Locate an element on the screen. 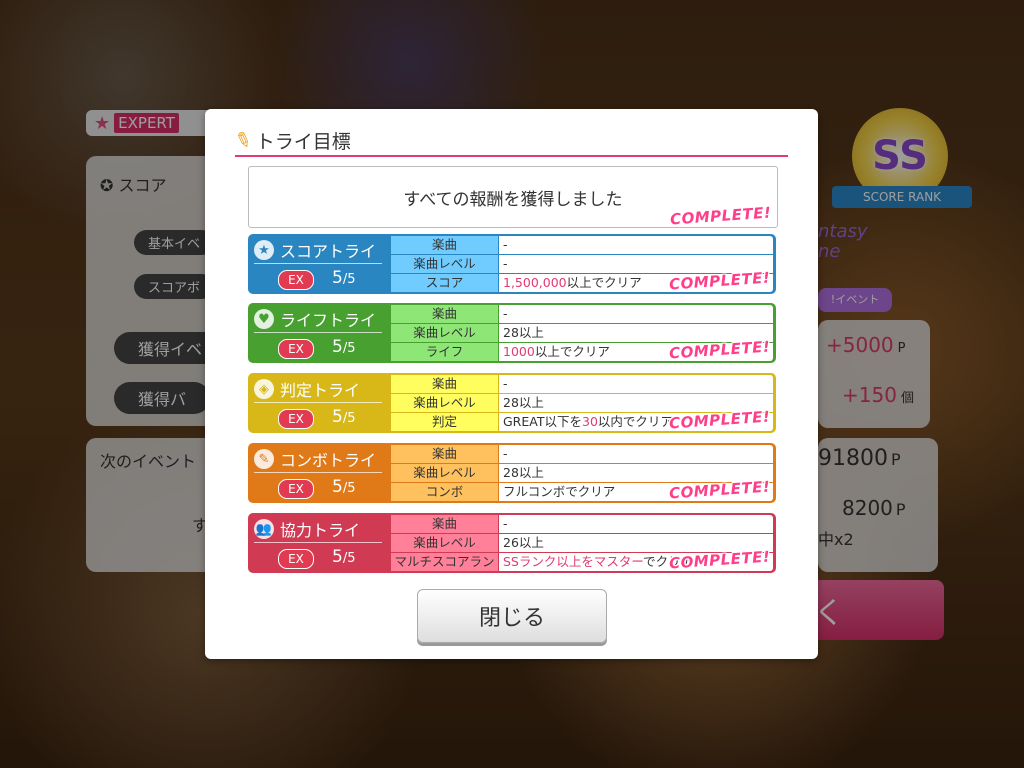 The height and width of the screenshot is (768, 1024). goal-row-value: 1,500,000以上でクリア is located at coordinates (572, 282).